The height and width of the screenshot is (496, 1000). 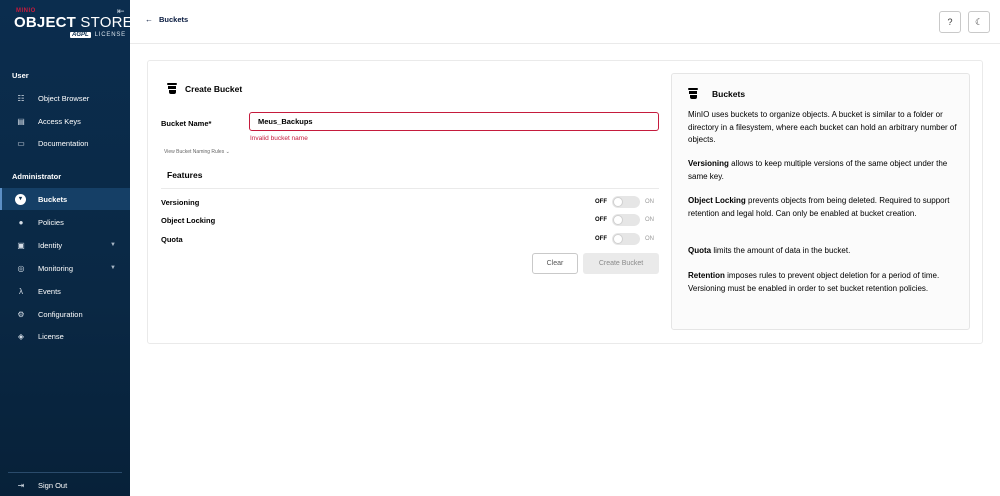 I want to click on object-locking-toggle, so click(x=626, y=220).